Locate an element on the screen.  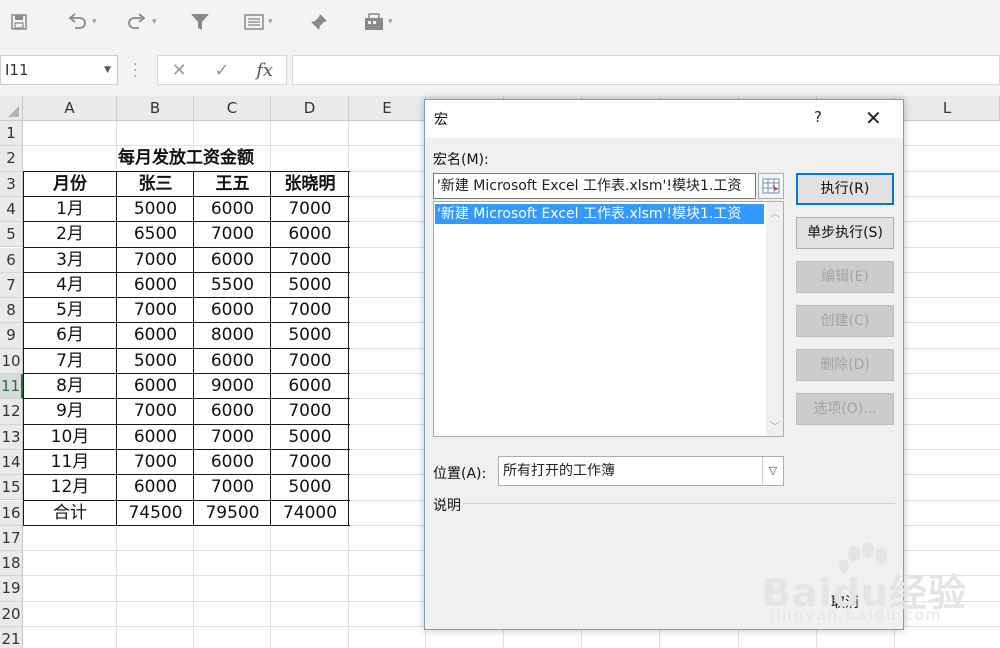
chevron-down-icon: ▽ is located at coordinates (772, 471).